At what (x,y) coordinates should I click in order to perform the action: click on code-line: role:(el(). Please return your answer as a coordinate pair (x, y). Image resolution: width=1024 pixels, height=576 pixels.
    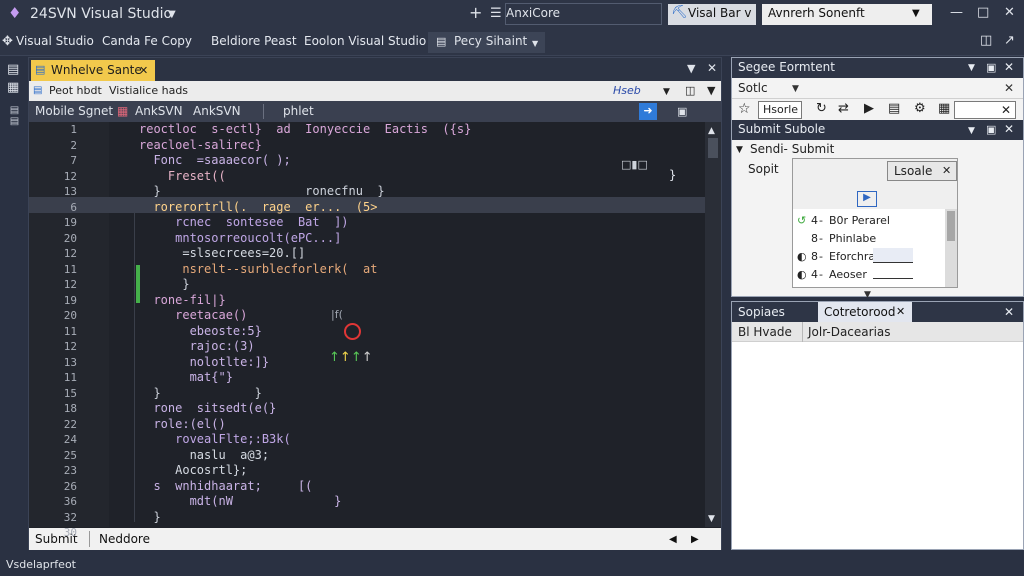
    Looking at the image, I should click on (182, 424).